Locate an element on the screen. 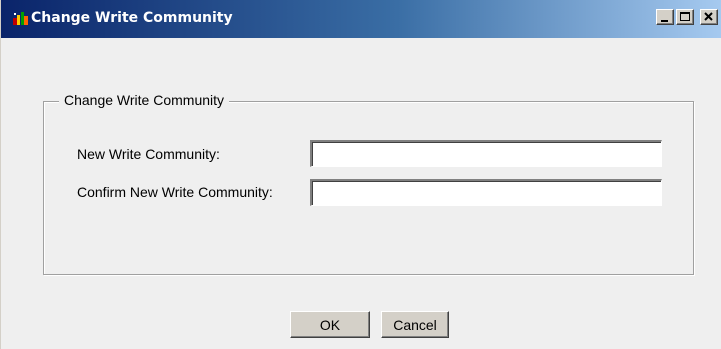 Image resolution: width=721 pixels, height=349 pixels. maximize-button is located at coordinates (685, 17).